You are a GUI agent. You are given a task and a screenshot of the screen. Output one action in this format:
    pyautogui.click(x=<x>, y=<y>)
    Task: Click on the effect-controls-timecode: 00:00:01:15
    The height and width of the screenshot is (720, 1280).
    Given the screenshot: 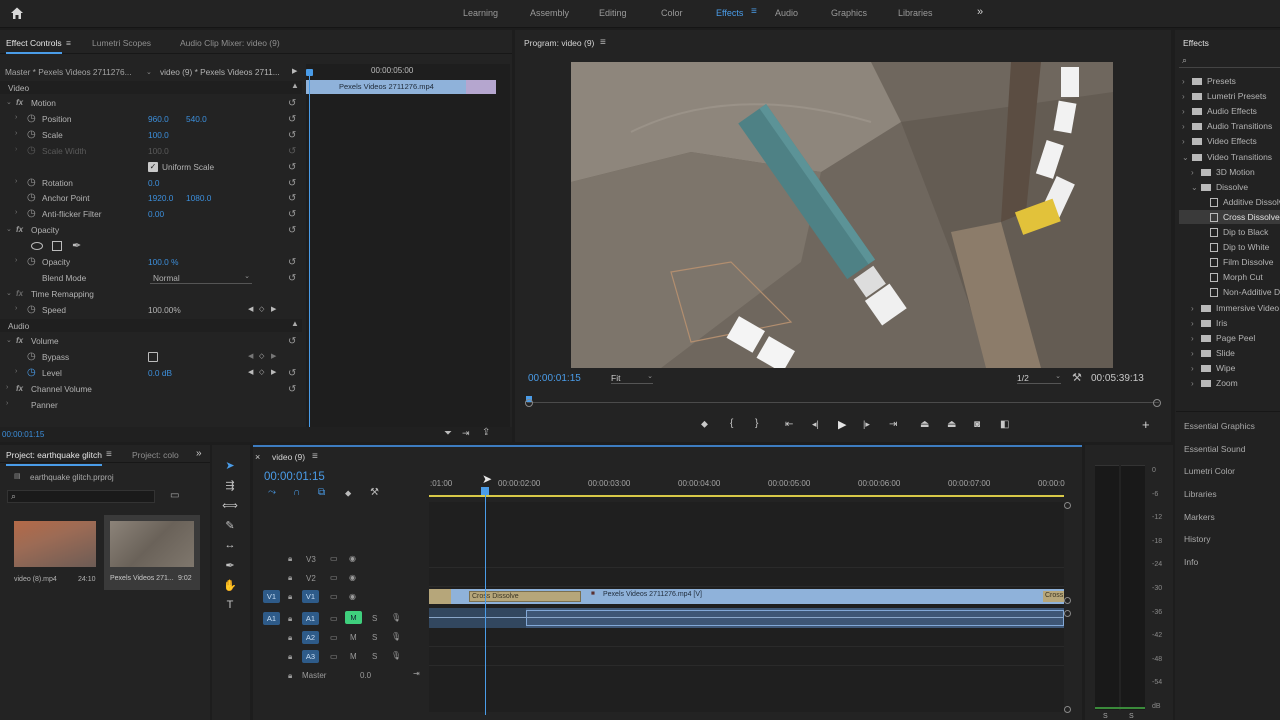 What is the action you would take?
    pyautogui.click(x=23, y=434)
    